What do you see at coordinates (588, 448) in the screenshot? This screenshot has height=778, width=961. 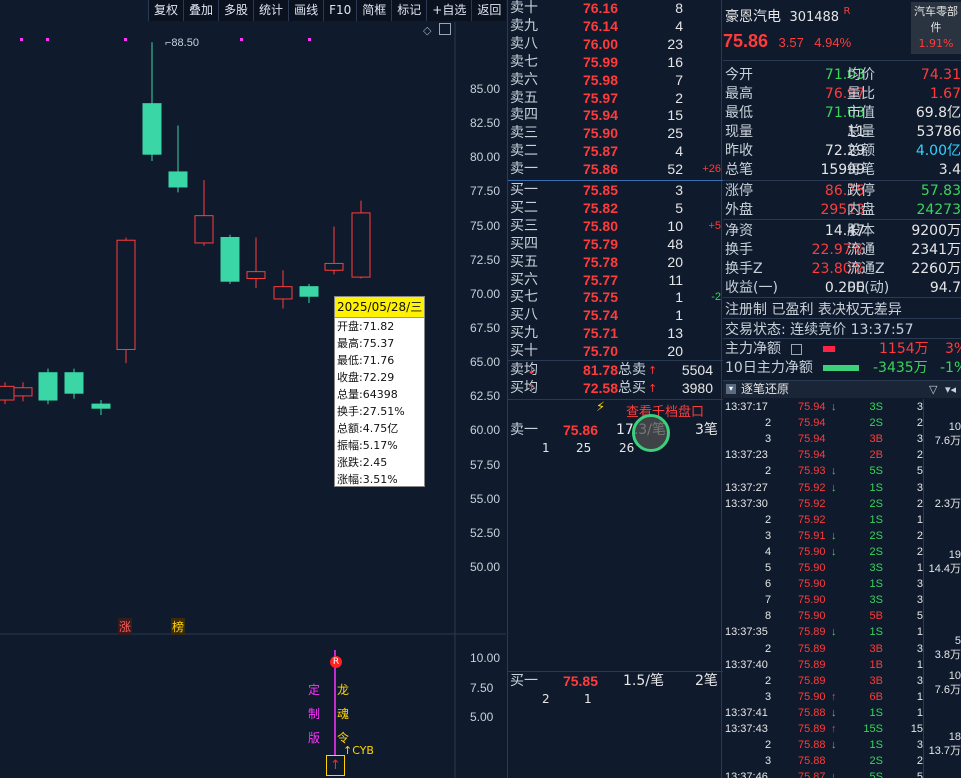 I see `ask1-queue: 1 25 26` at bounding box center [588, 448].